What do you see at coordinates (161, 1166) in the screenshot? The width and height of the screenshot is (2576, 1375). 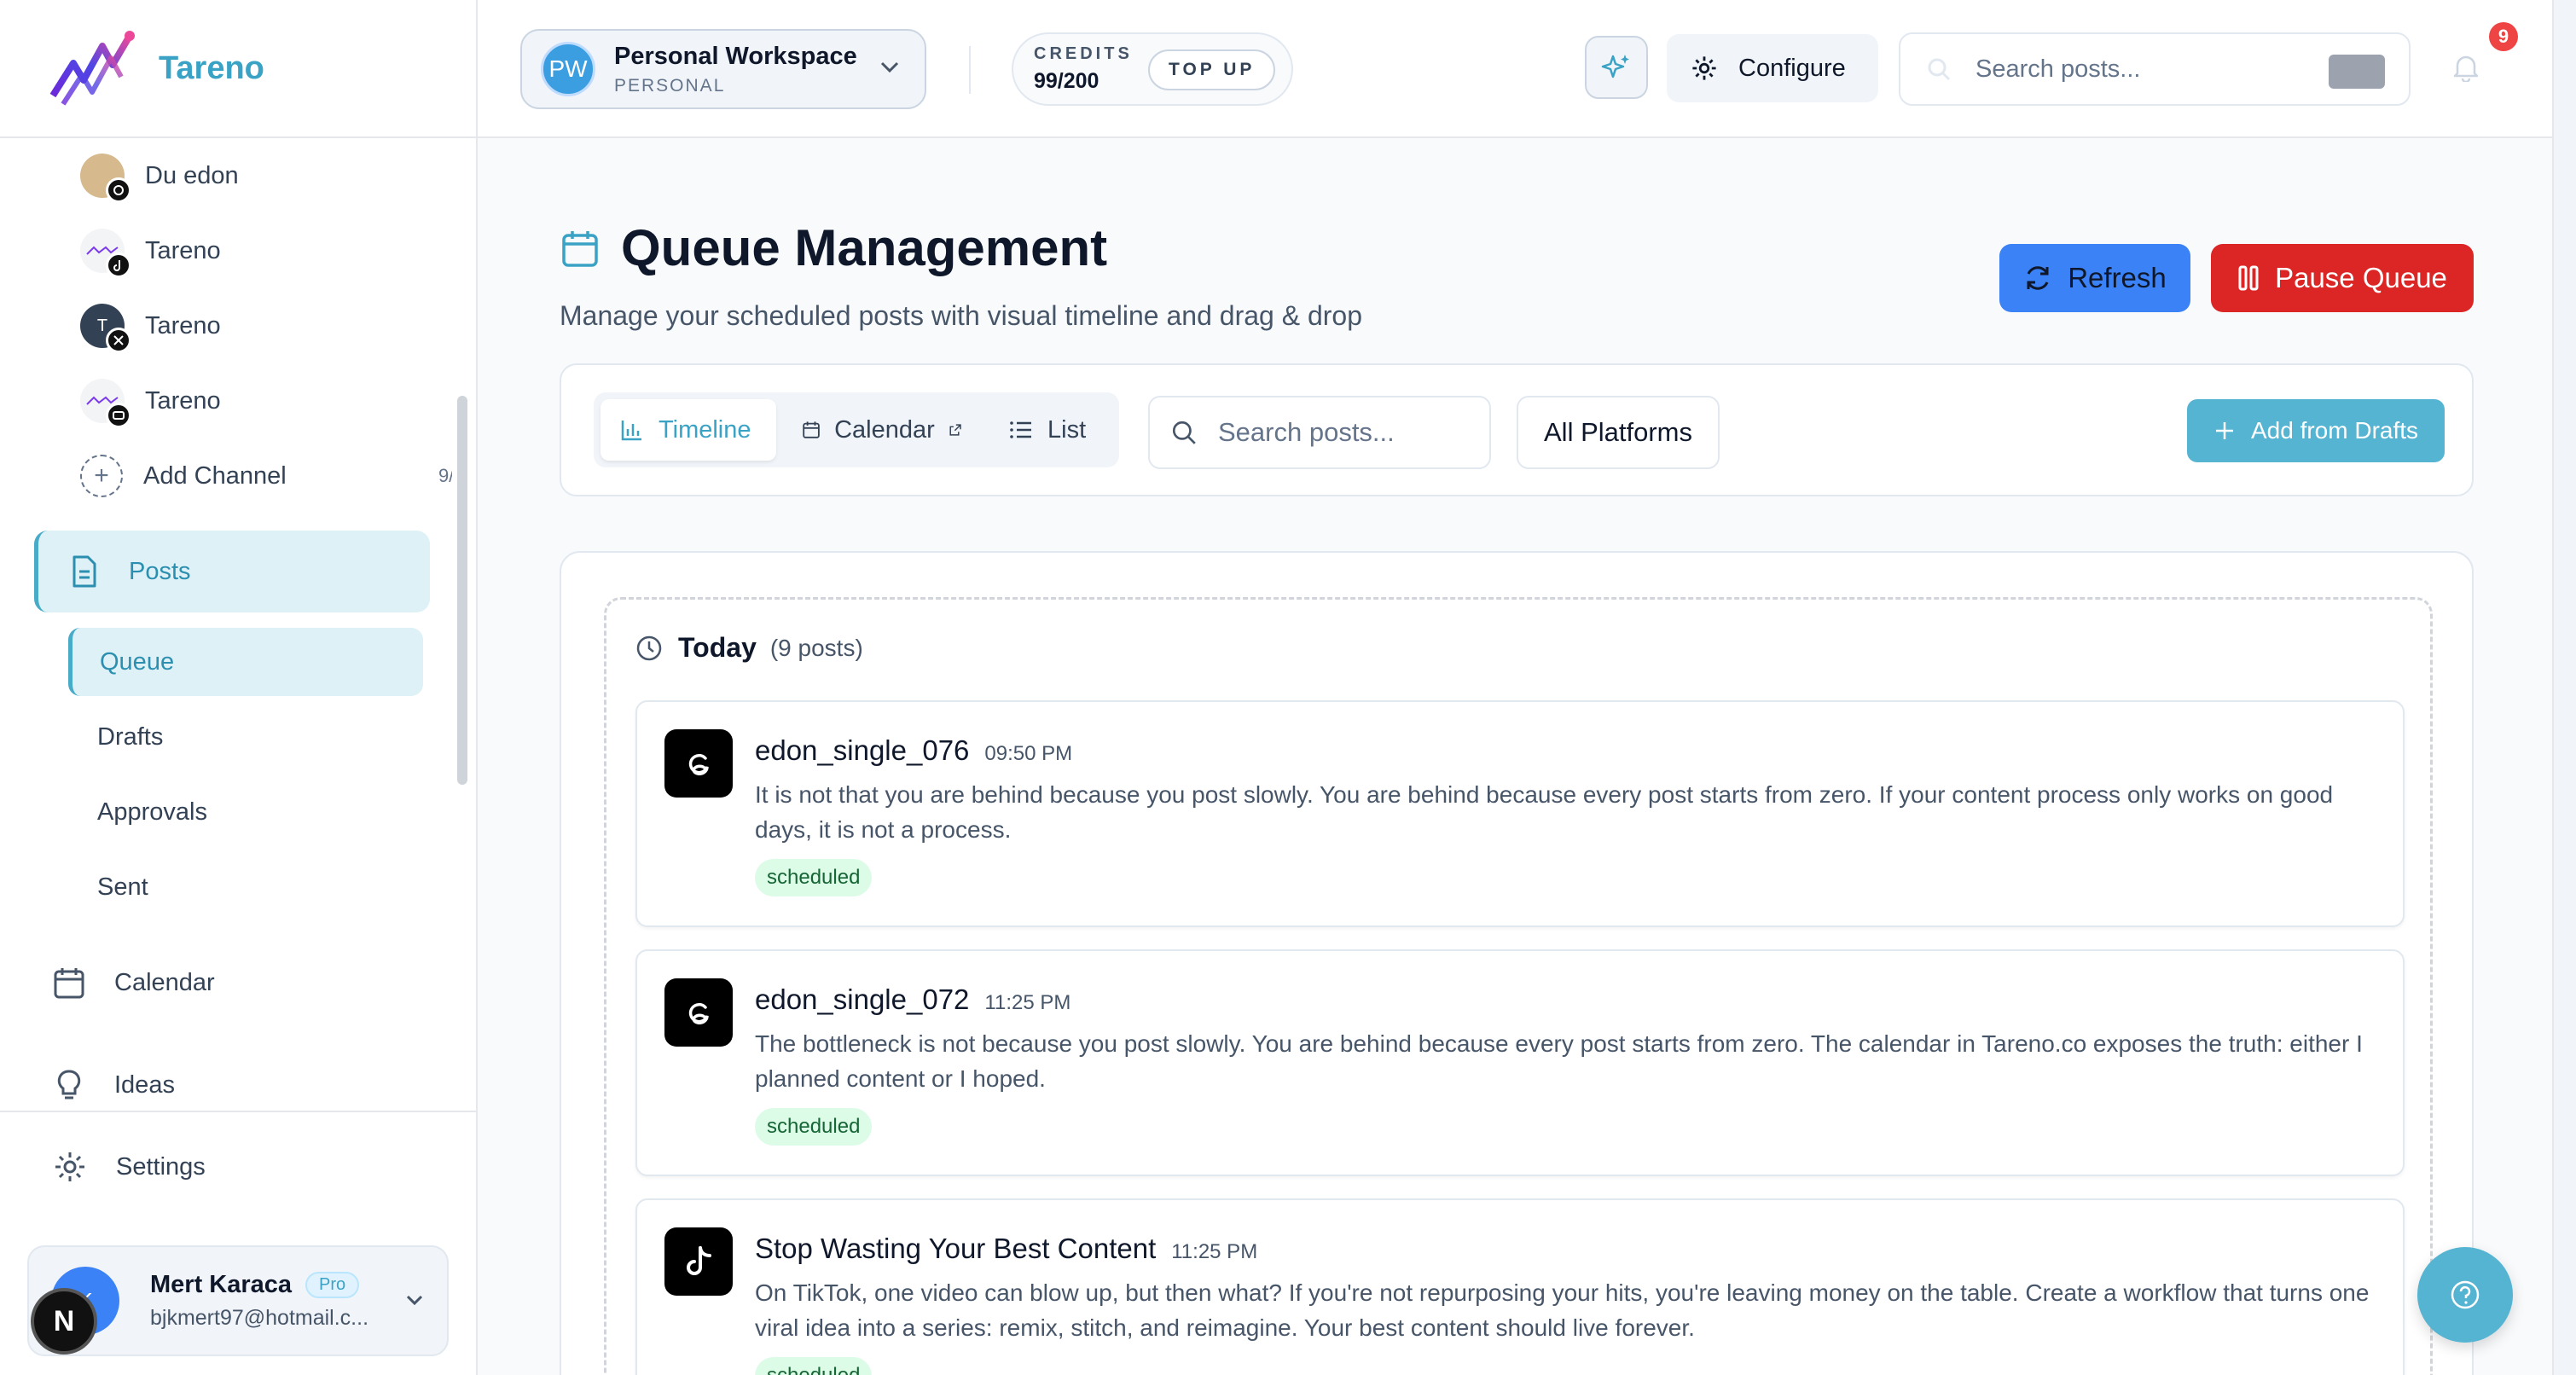 I see `nav-settings-label: Settings` at bounding box center [161, 1166].